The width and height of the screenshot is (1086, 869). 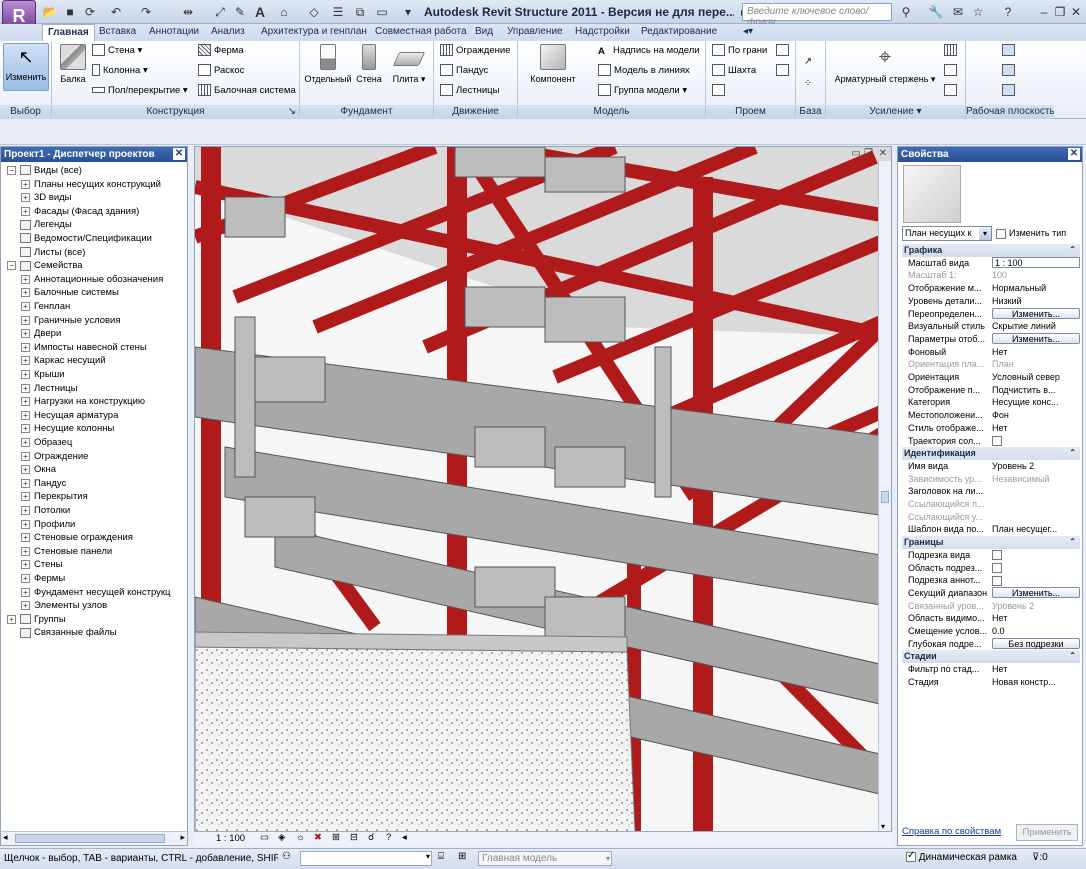 What do you see at coordinates (80, 212) in the screenshot?
I see `browser-tree-item: + Фасады (Фасад здания)` at bounding box center [80, 212].